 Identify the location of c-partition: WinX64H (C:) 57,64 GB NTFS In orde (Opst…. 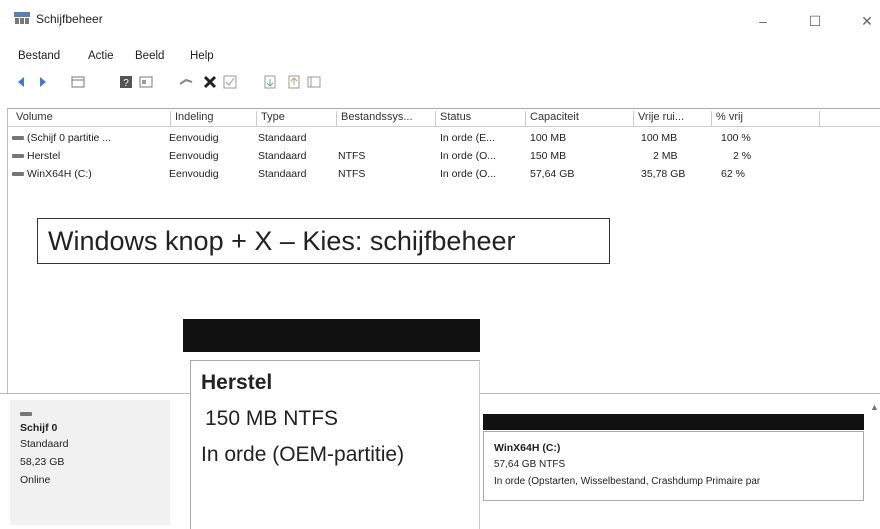
(673, 466).